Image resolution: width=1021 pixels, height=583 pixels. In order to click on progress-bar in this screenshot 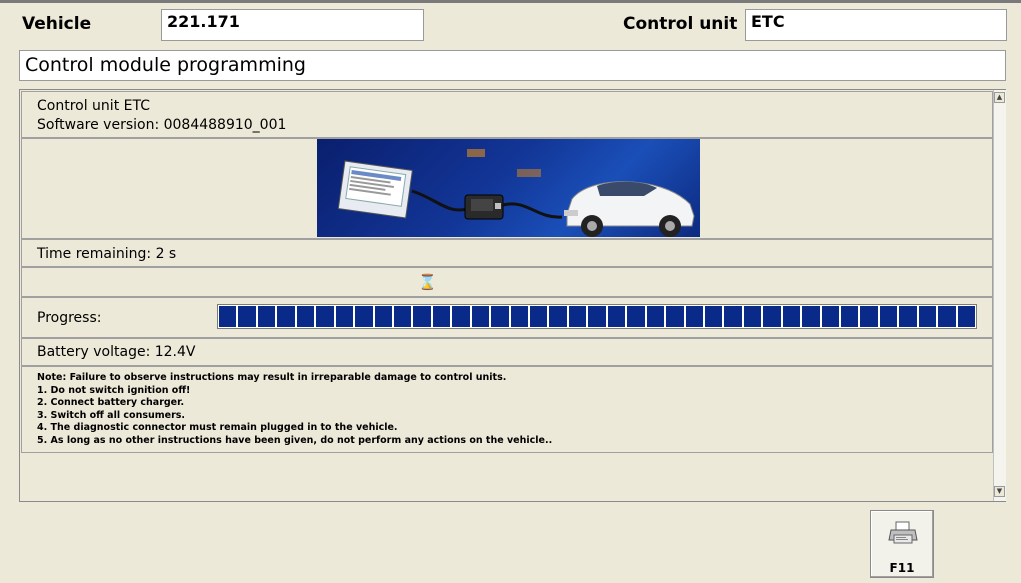, I will do `click(597, 316)`.